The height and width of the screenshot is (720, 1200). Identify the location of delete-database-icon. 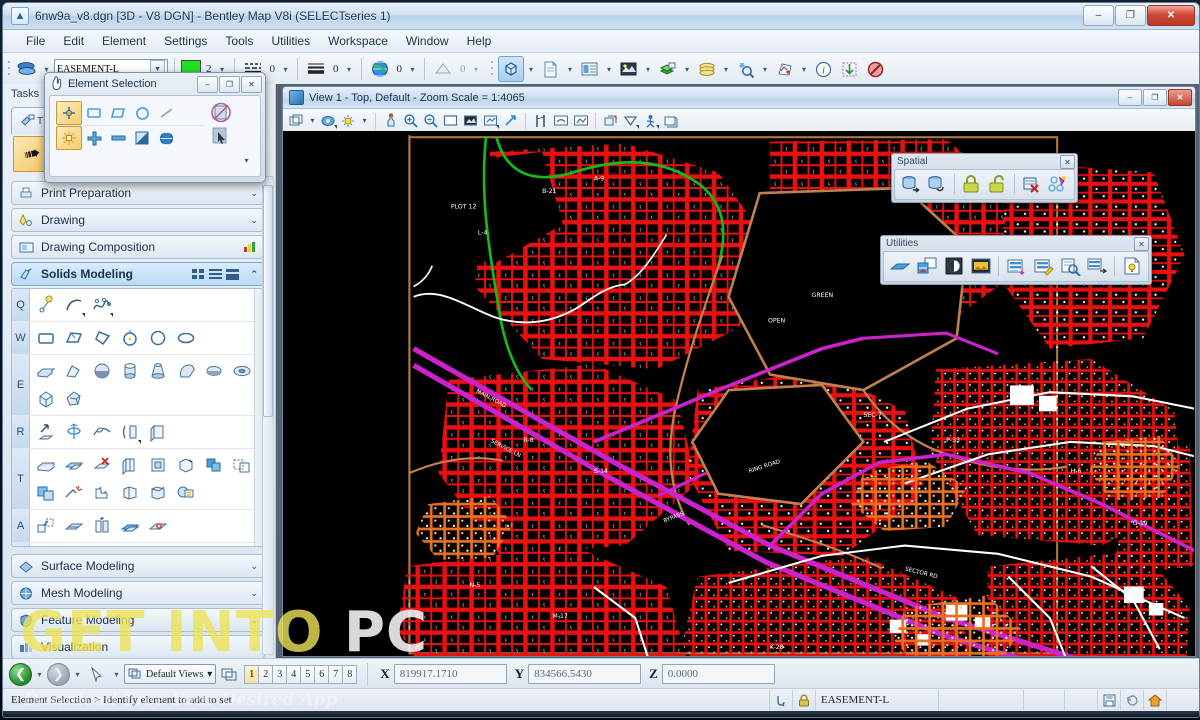
(1031, 184).